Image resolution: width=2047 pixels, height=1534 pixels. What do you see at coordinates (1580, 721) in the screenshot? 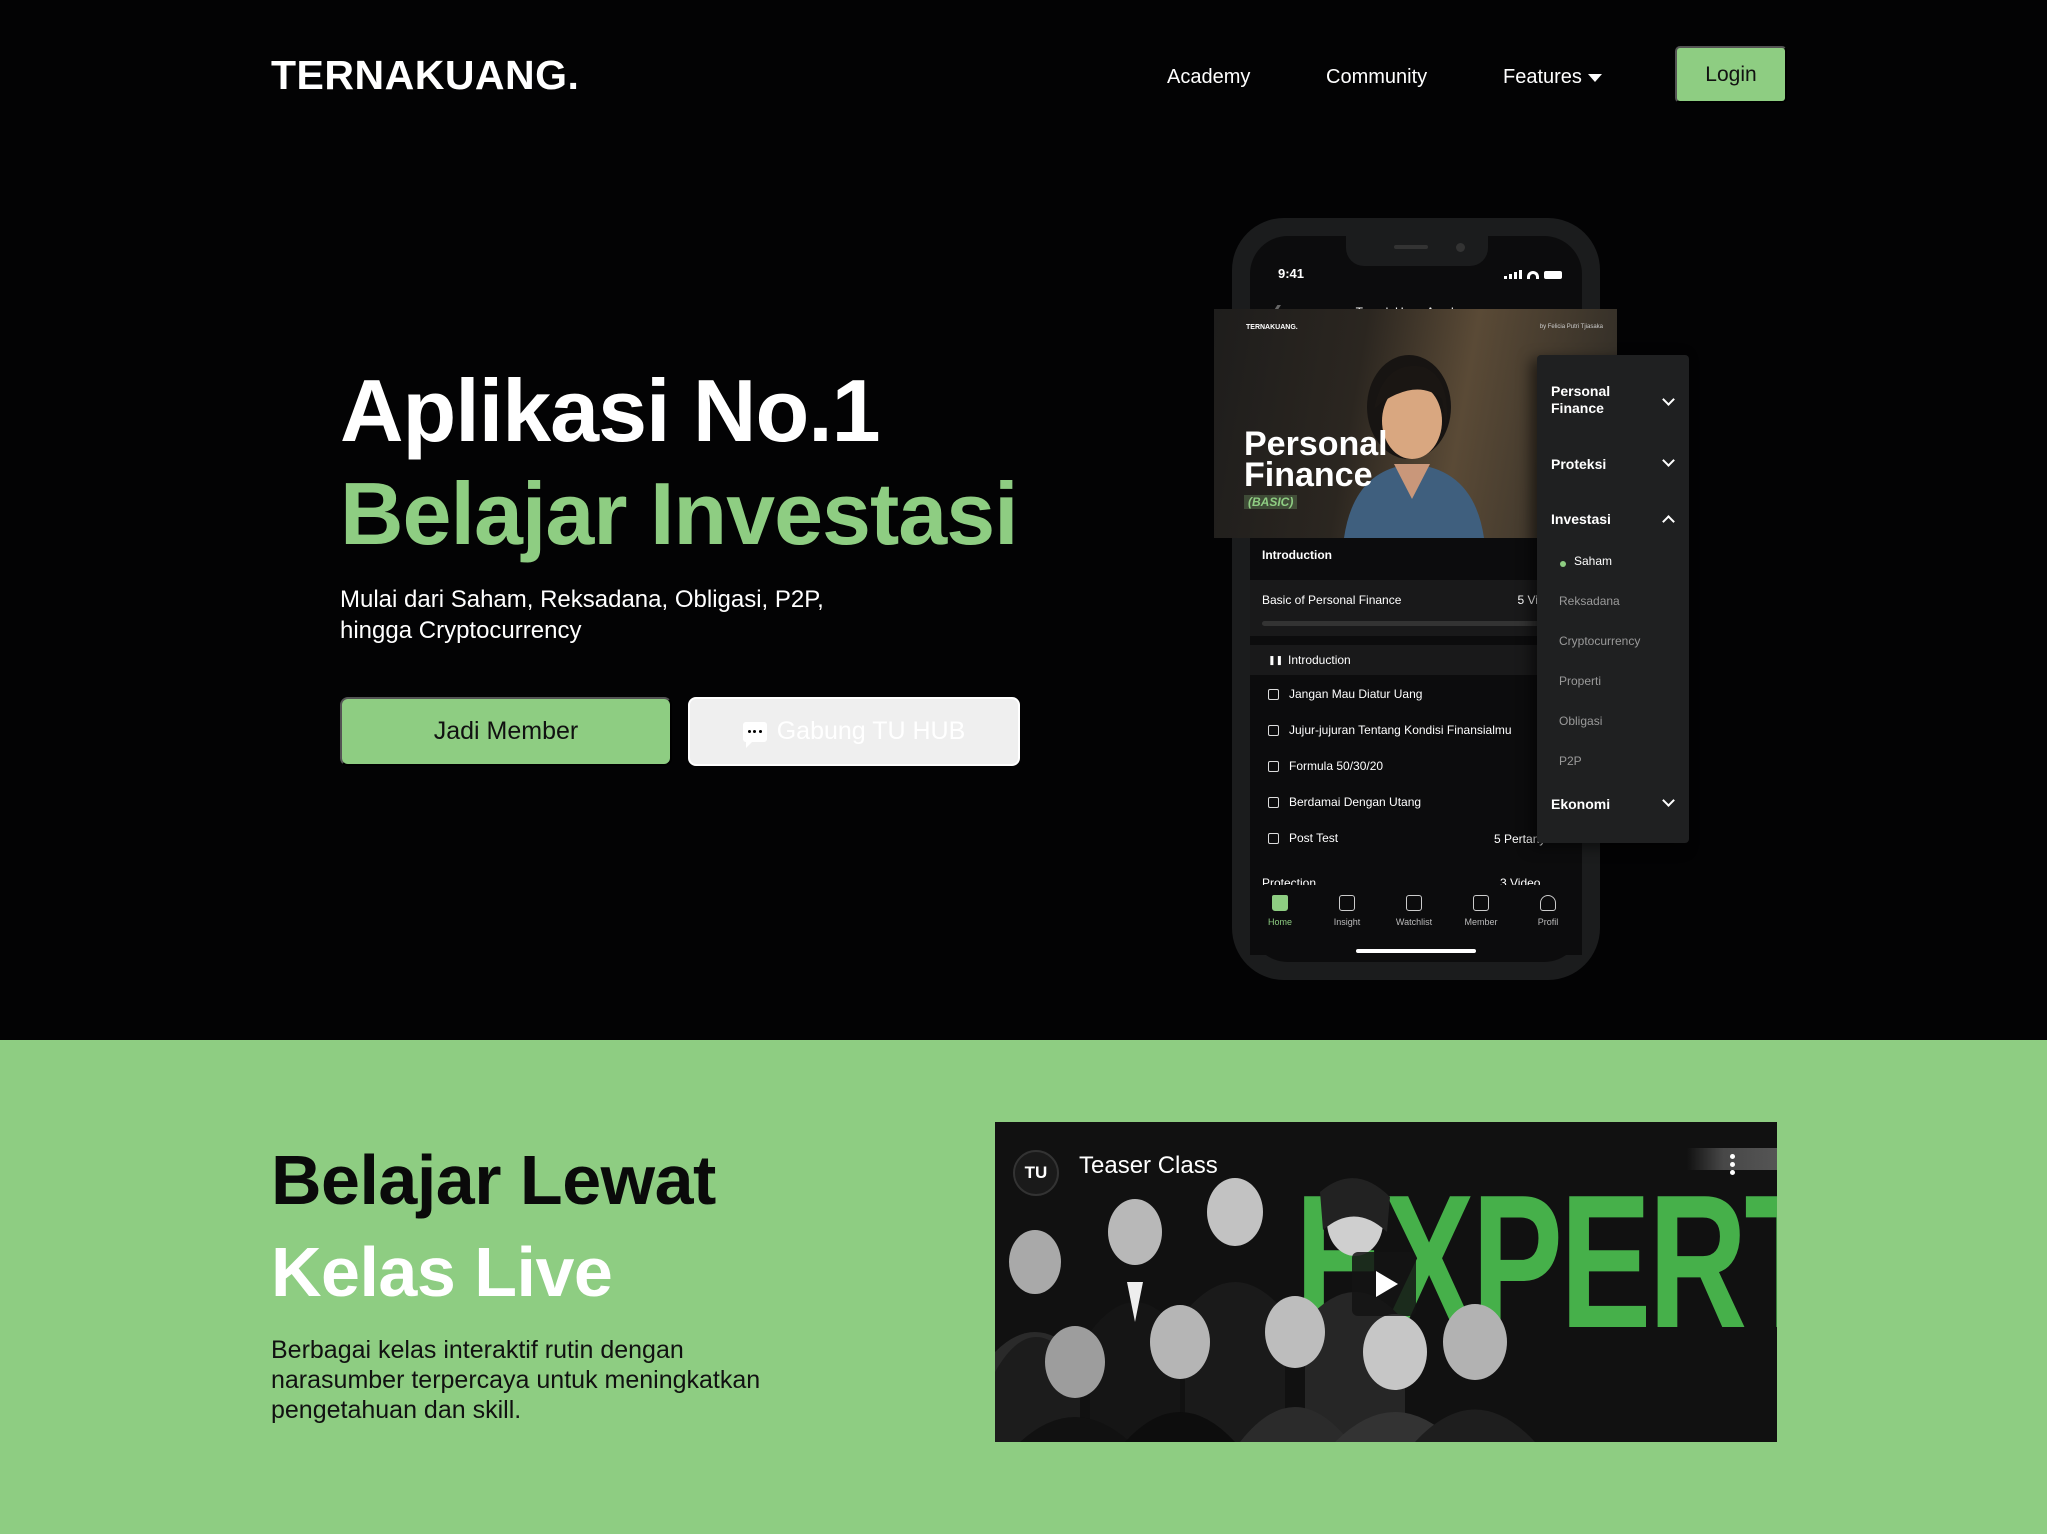
I see `subcategory-obligasi: Obligasi` at bounding box center [1580, 721].